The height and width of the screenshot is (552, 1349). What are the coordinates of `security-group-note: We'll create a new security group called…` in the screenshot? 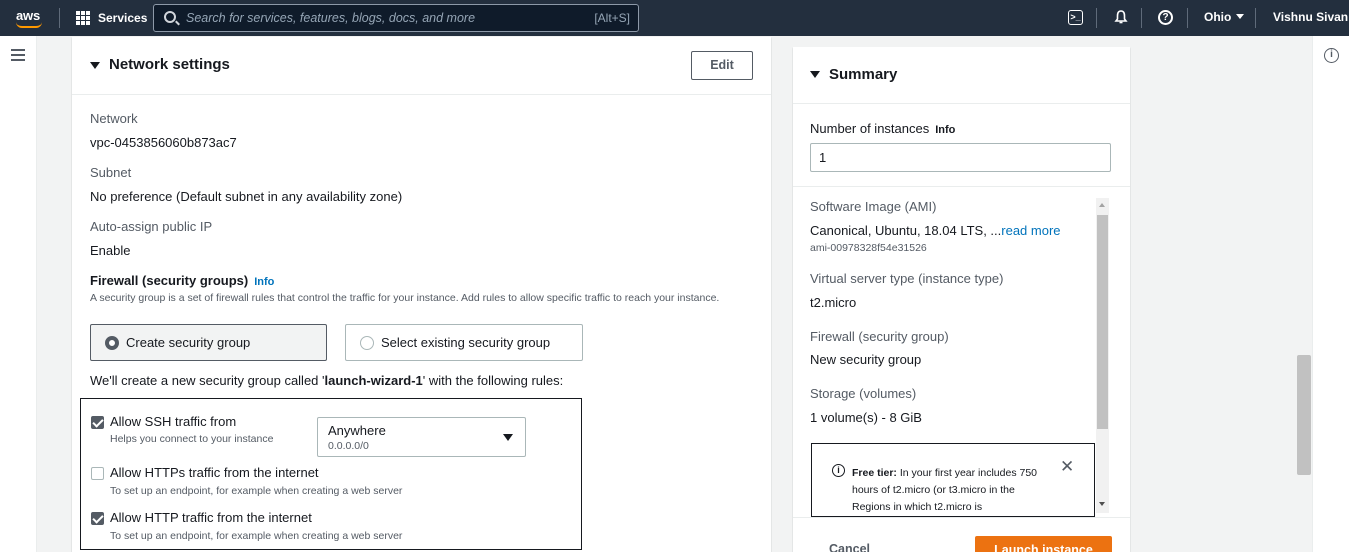 It's located at (327, 380).